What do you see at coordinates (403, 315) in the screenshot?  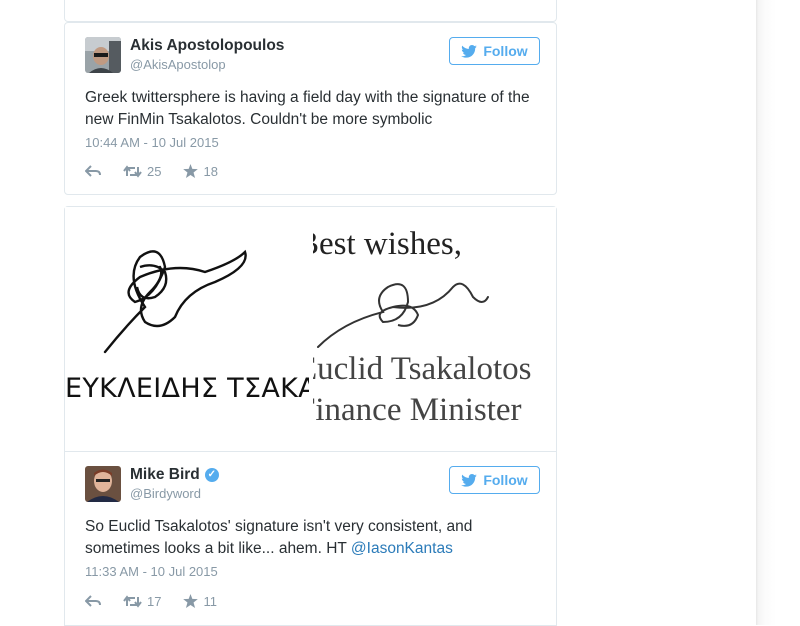 I see `signature-drawing-right` at bounding box center [403, 315].